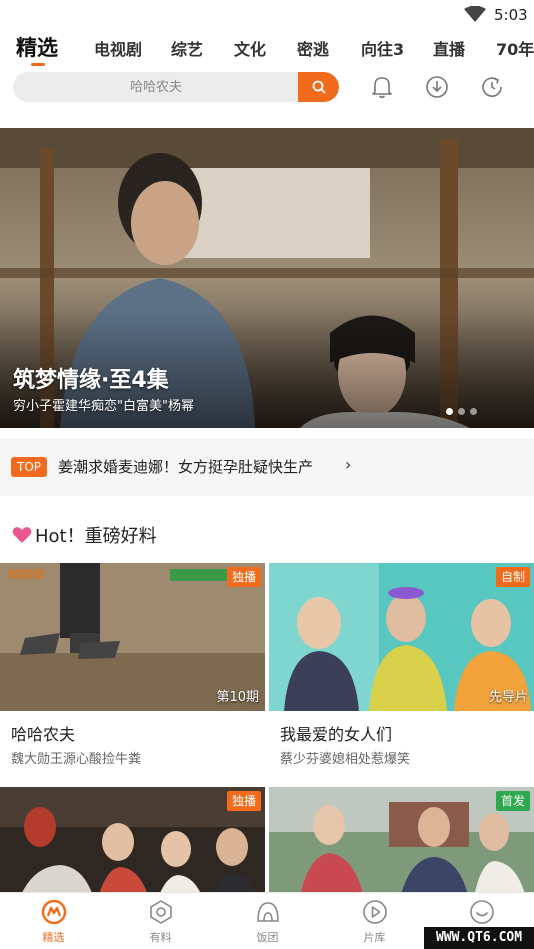 Image resolution: width=534 pixels, height=949 pixels. I want to click on tab-xiangwang3: 向往3, so click(382, 48).